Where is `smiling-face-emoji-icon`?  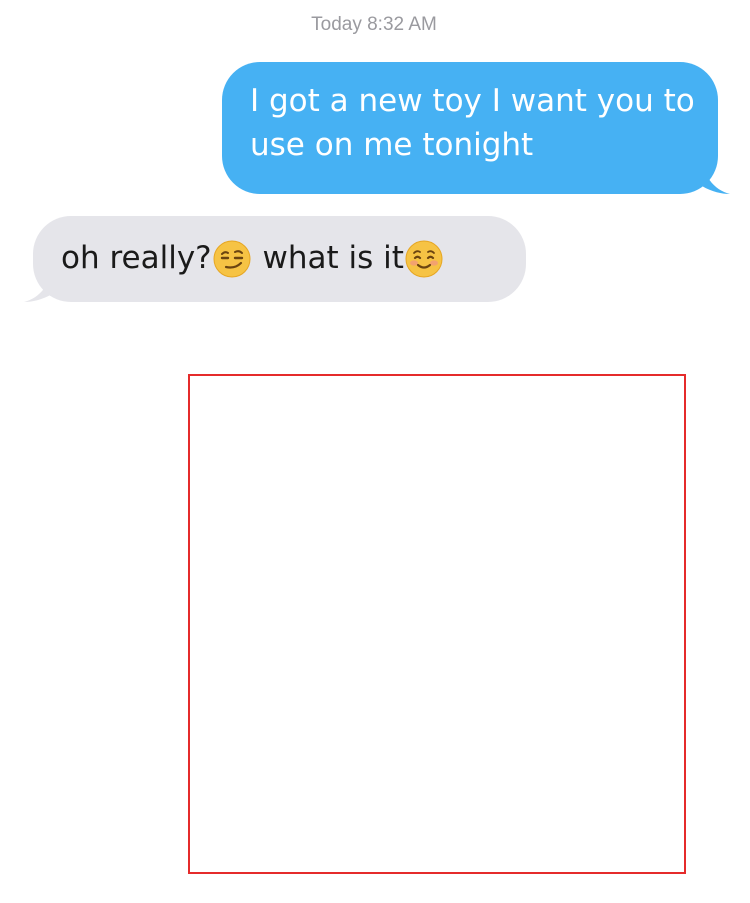 smiling-face-emoji-icon is located at coordinates (424, 259).